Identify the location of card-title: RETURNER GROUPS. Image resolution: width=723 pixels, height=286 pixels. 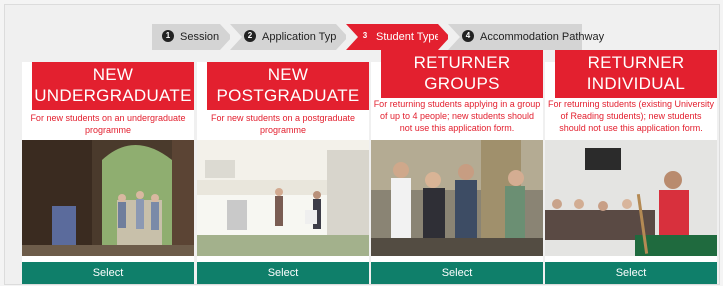
(462, 74).